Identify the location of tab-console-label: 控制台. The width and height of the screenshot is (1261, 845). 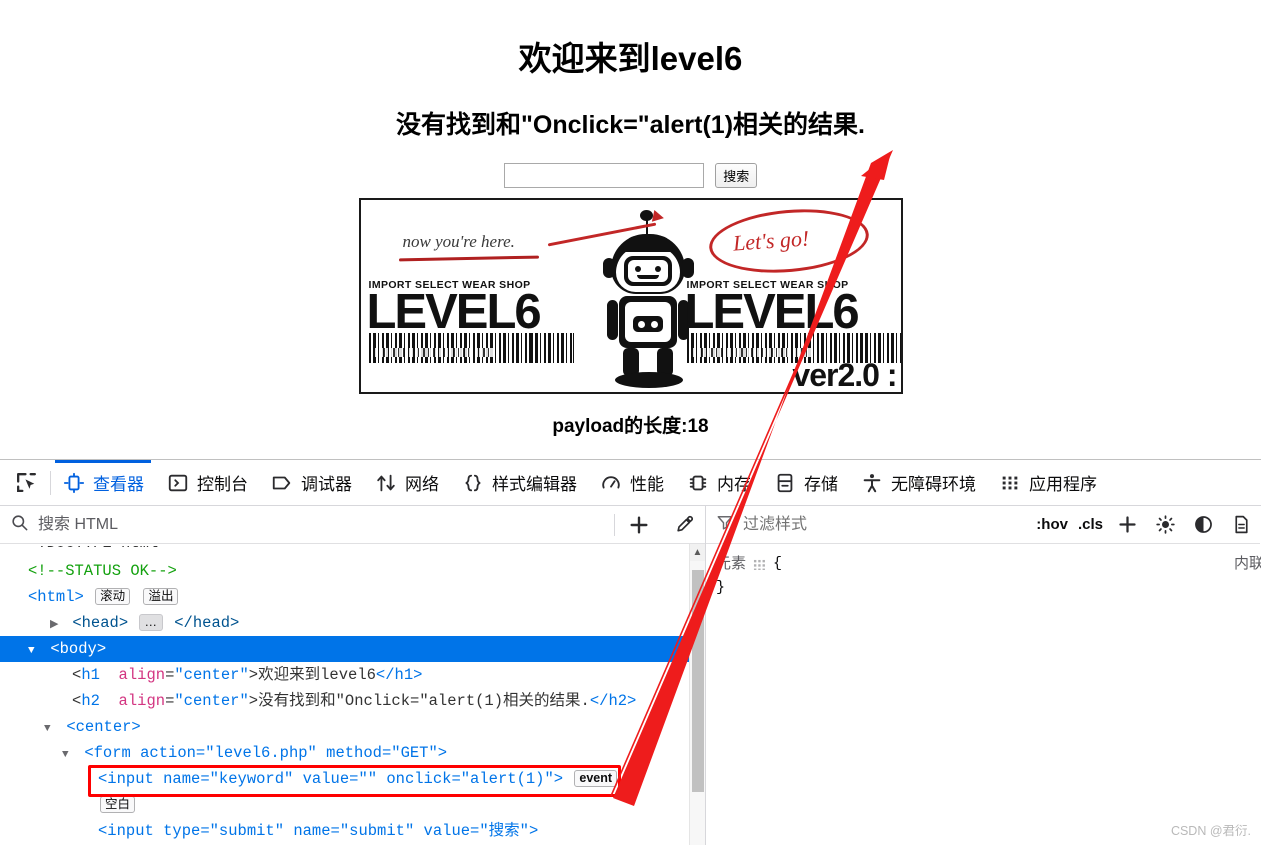
(222, 484).